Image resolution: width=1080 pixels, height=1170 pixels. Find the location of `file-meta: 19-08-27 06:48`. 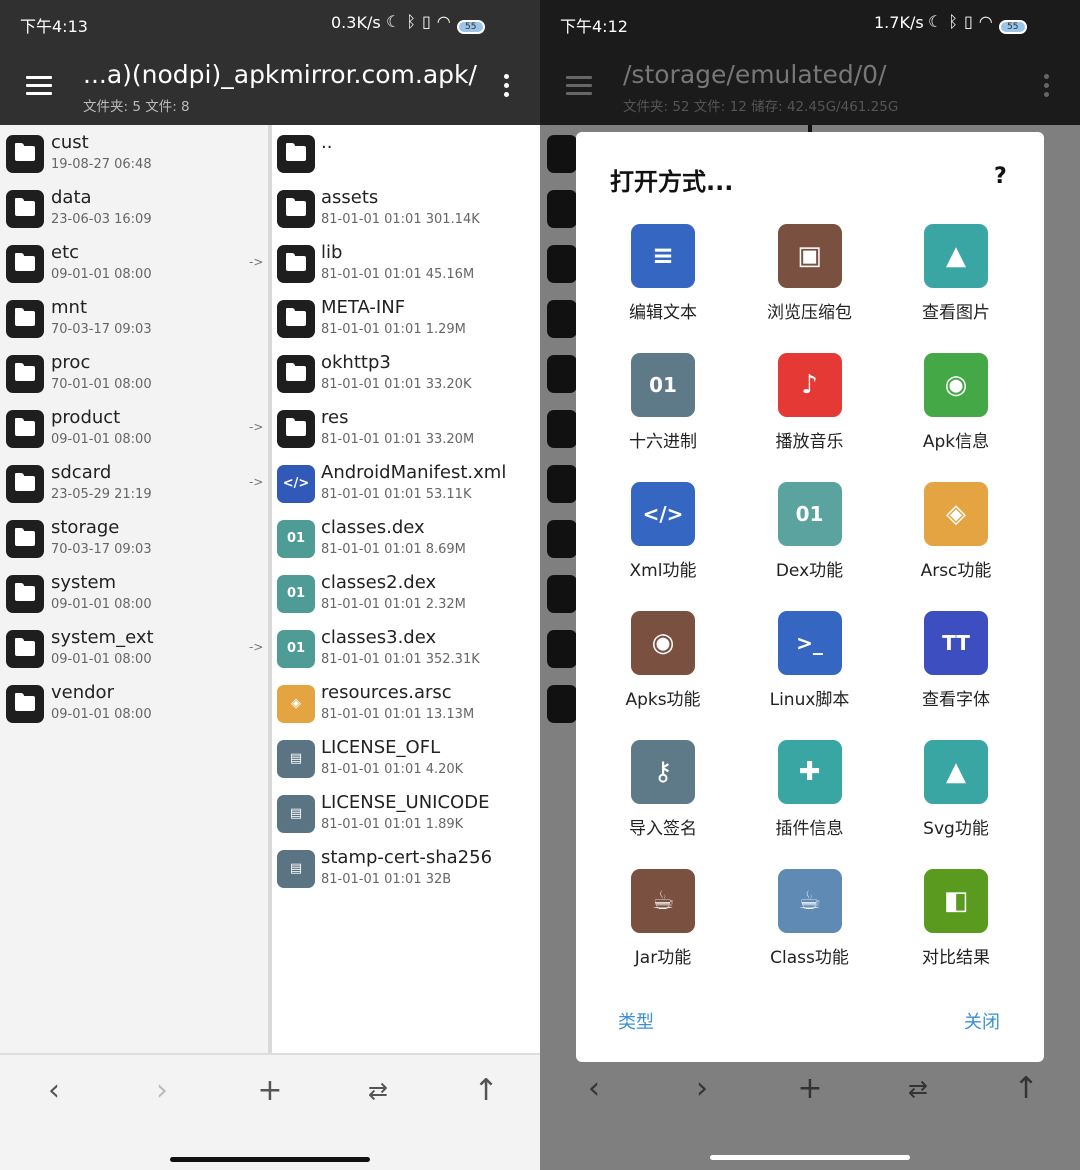

file-meta: 19-08-27 06:48 is located at coordinates (101, 164).